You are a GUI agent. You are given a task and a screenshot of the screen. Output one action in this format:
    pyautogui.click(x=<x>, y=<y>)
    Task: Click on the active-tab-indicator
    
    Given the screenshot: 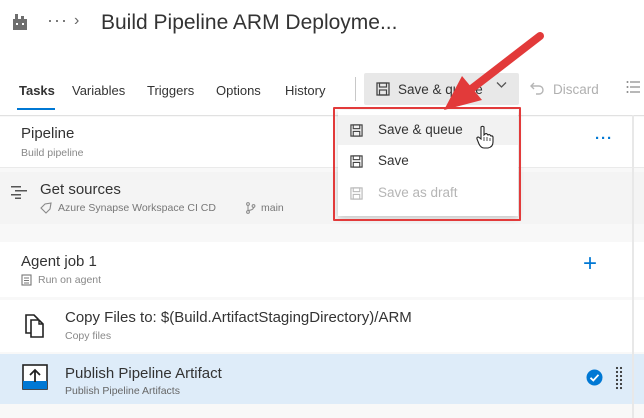 What is the action you would take?
    pyautogui.click(x=36, y=109)
    